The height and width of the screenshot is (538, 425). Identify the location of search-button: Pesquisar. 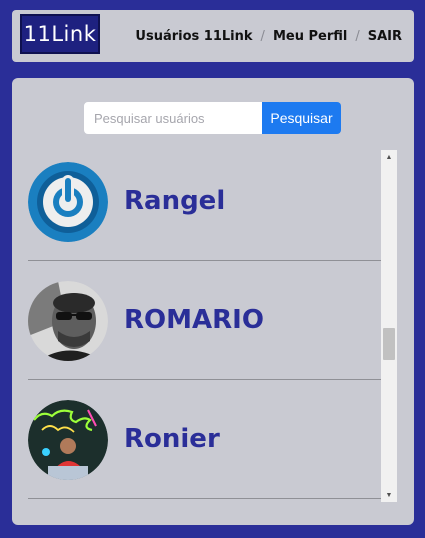
(301, 118).